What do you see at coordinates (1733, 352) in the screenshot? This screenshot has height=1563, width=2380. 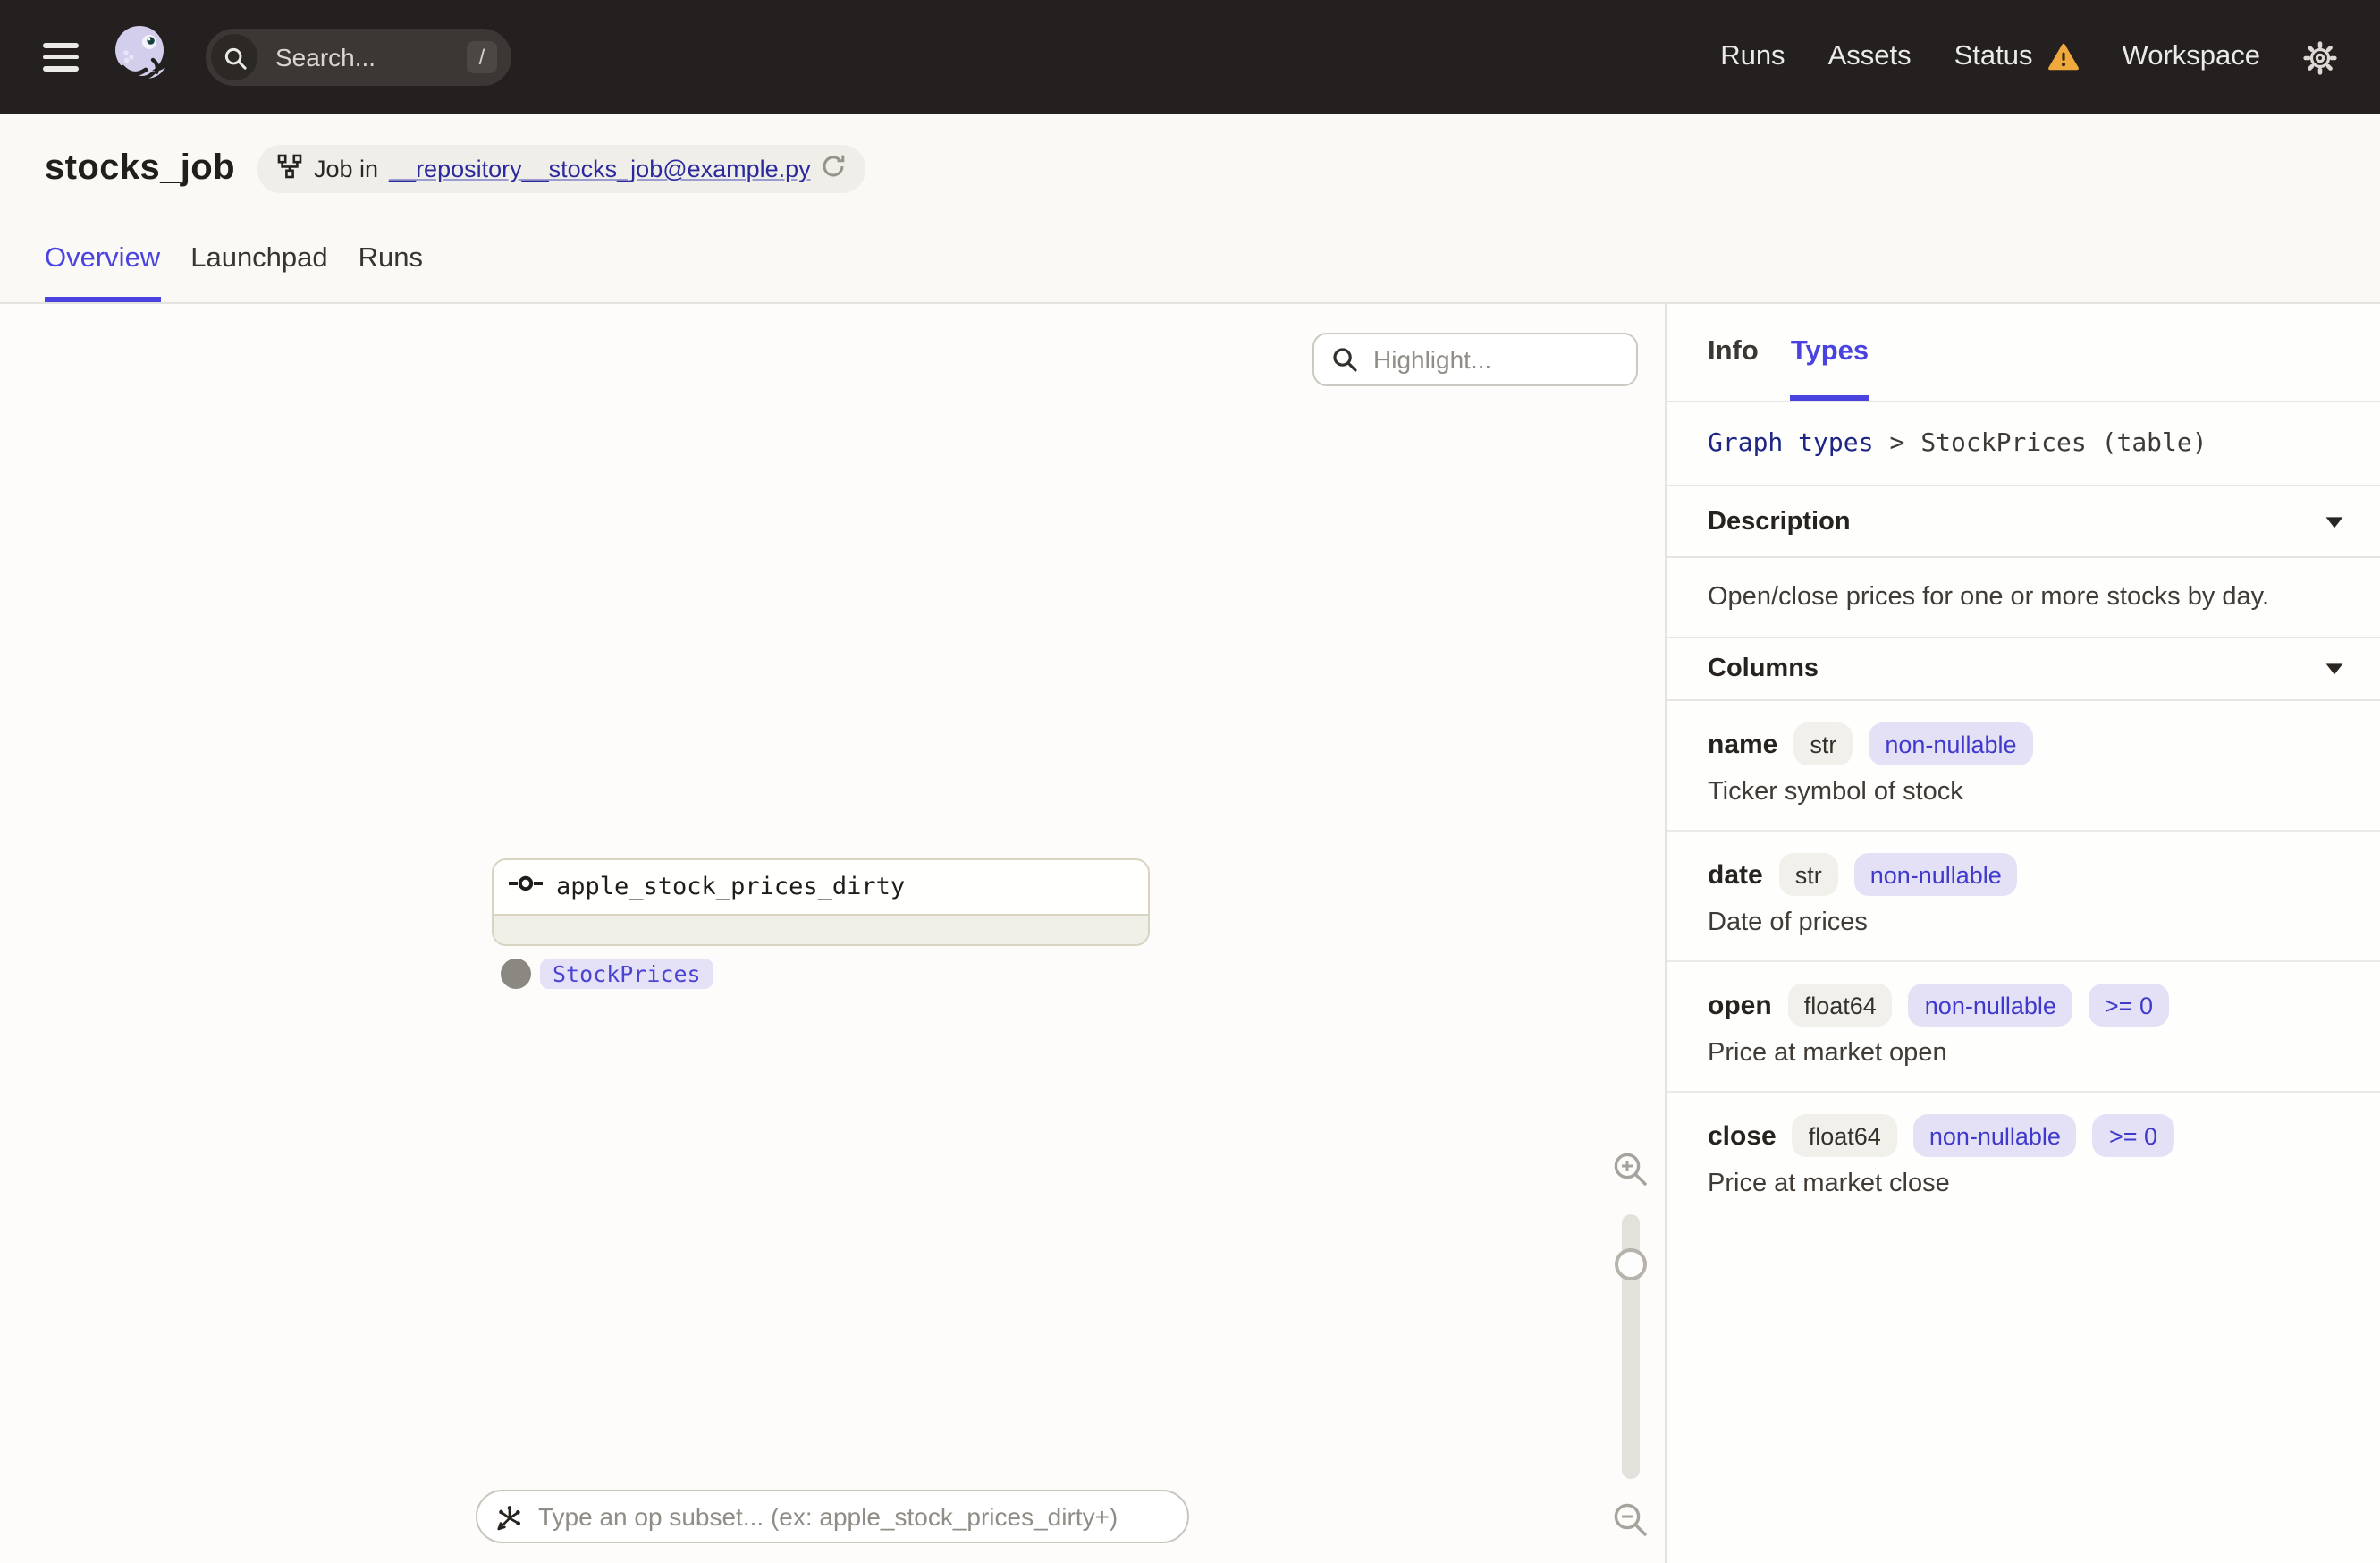 I see `panel-tab-info: Info` at bounding box center [1733, 352].